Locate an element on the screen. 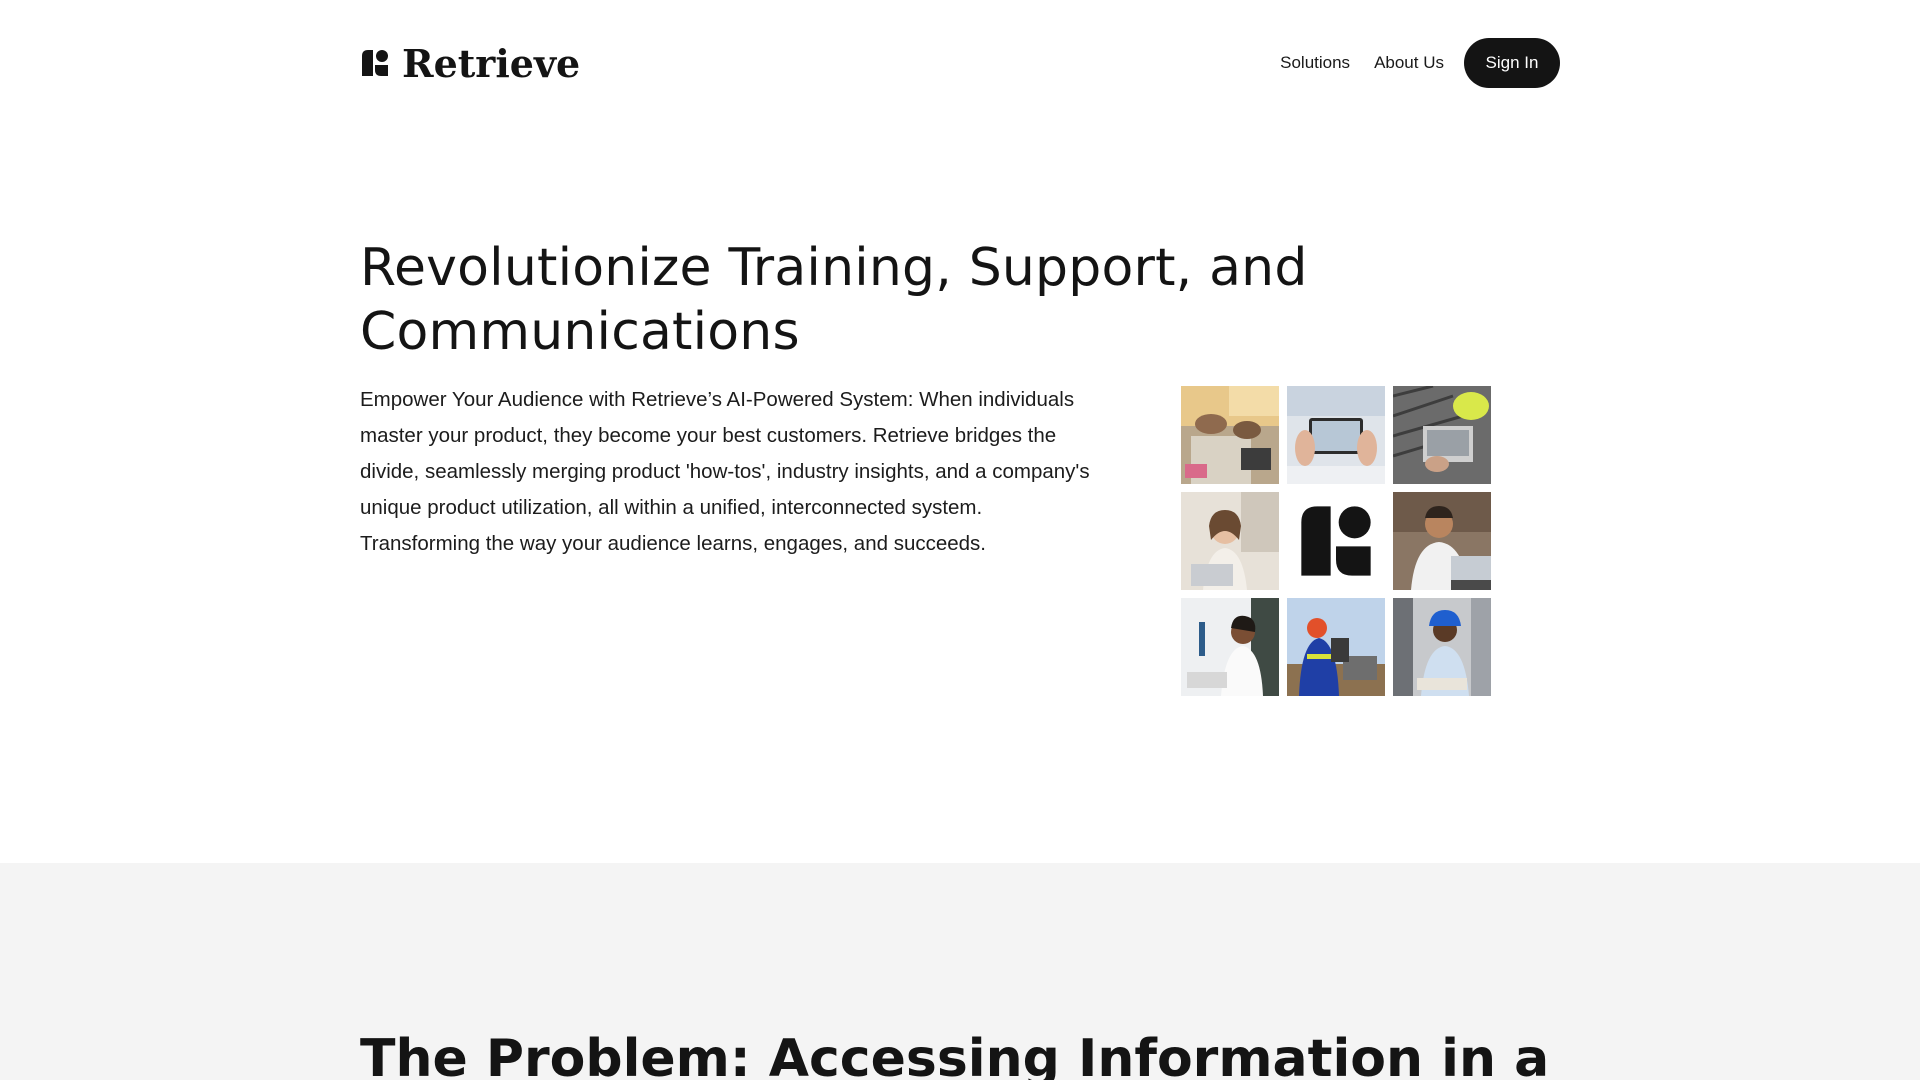  lab-scientist-photo is located at coordinates (1230, 647).